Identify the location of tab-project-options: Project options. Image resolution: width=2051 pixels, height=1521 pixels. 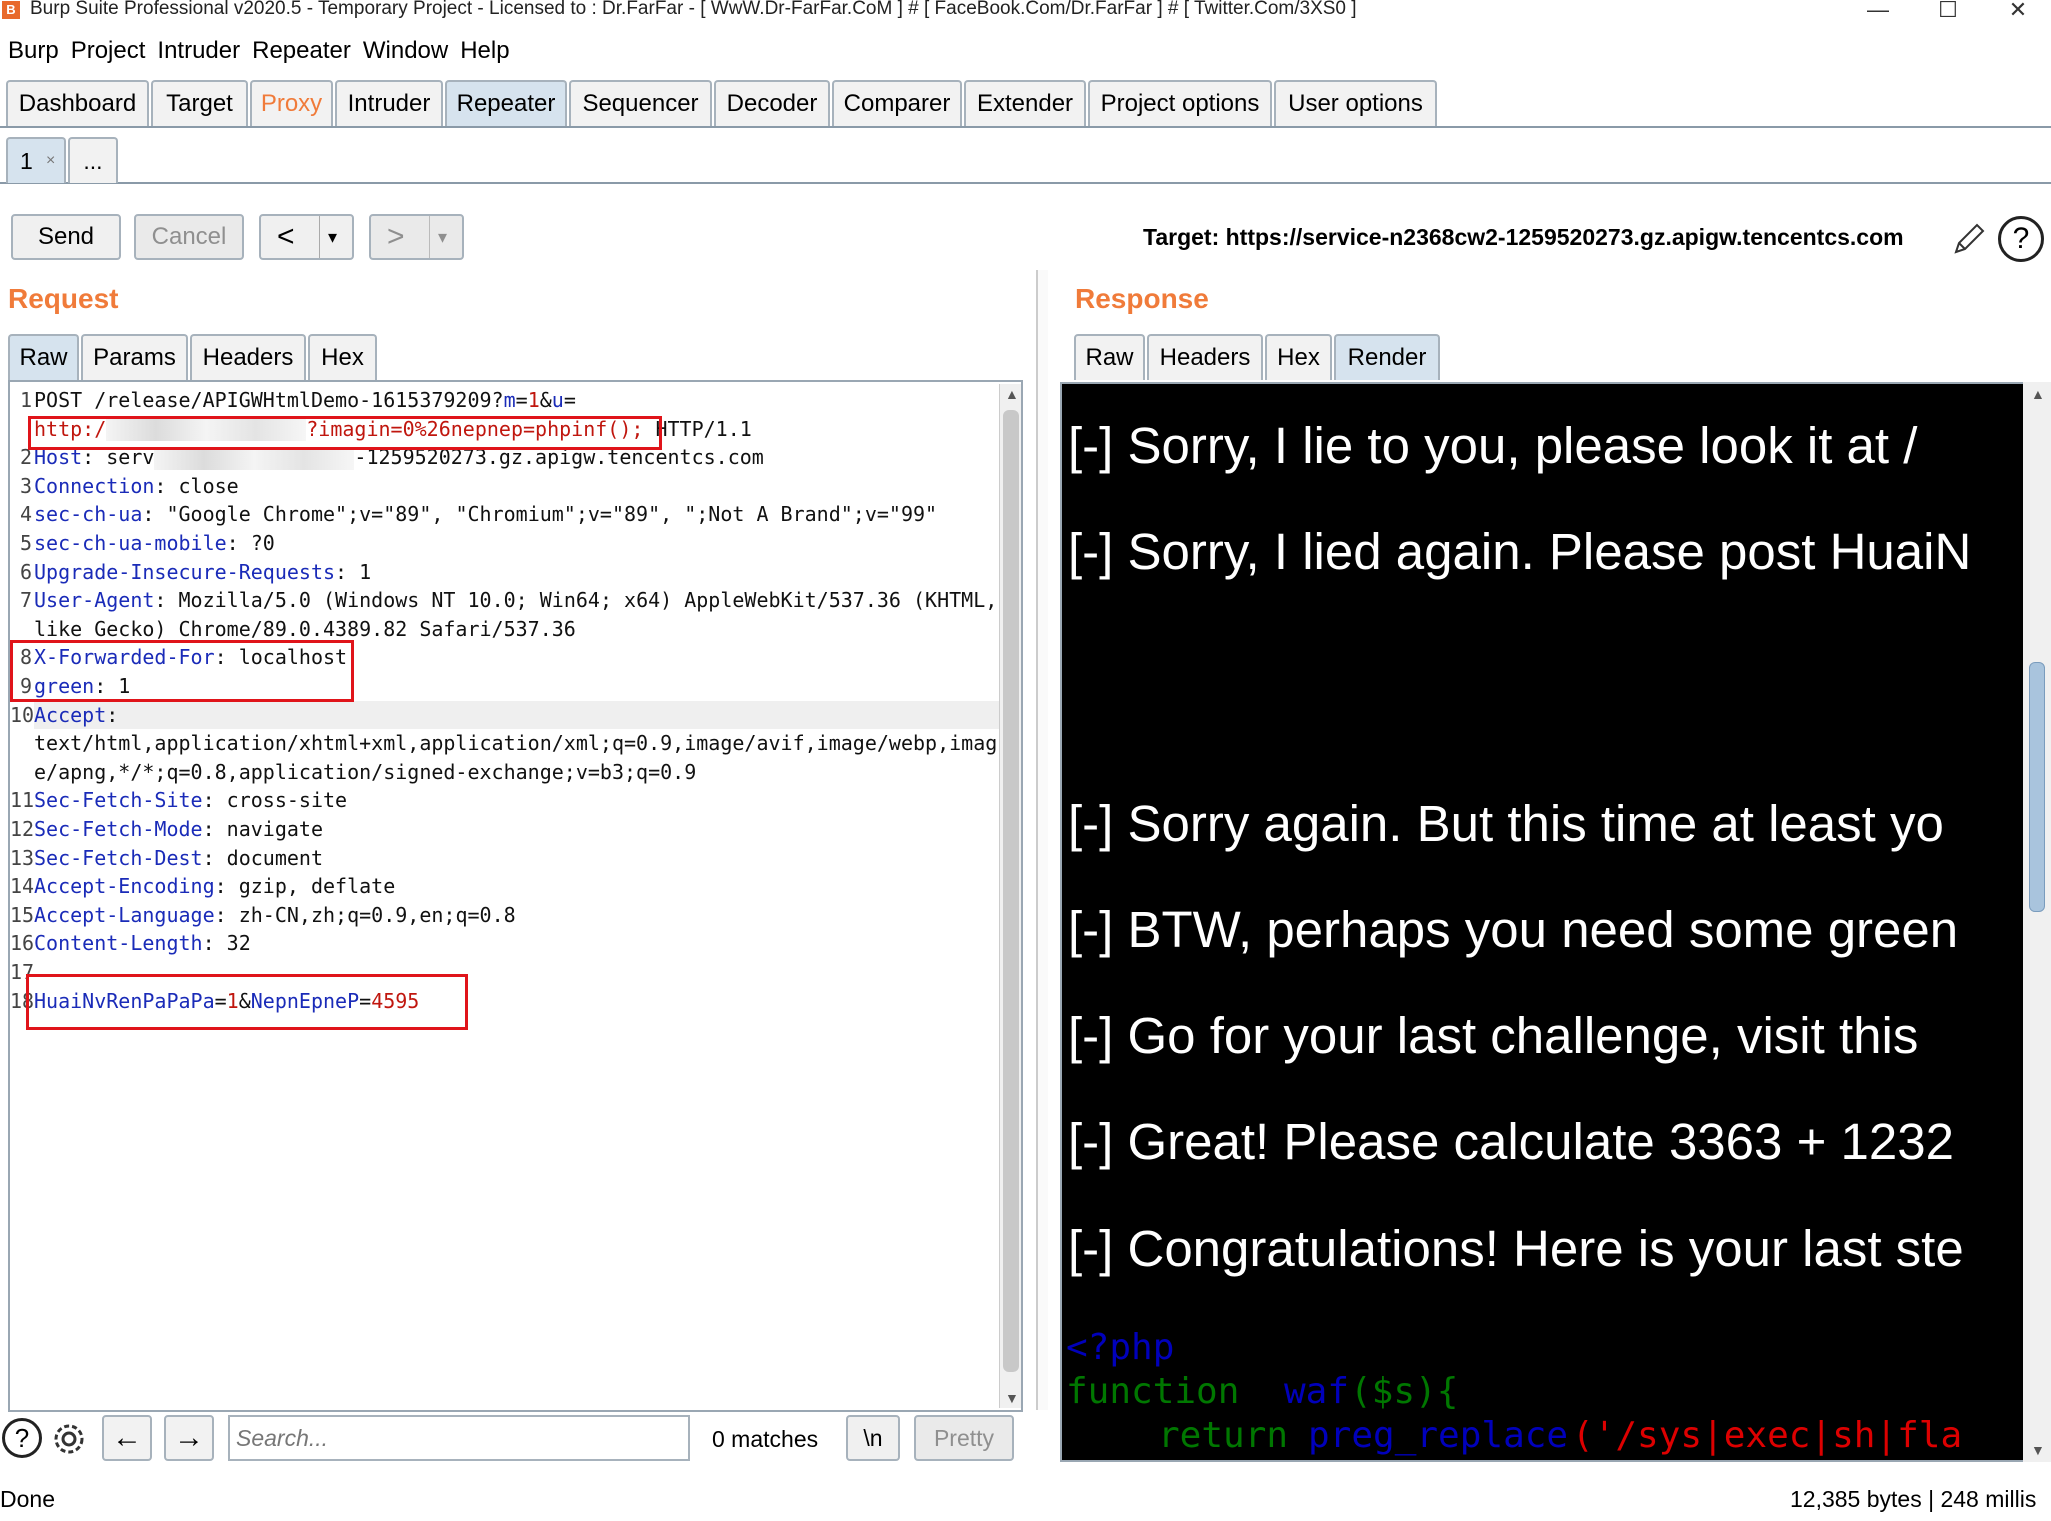
(1180, 103).